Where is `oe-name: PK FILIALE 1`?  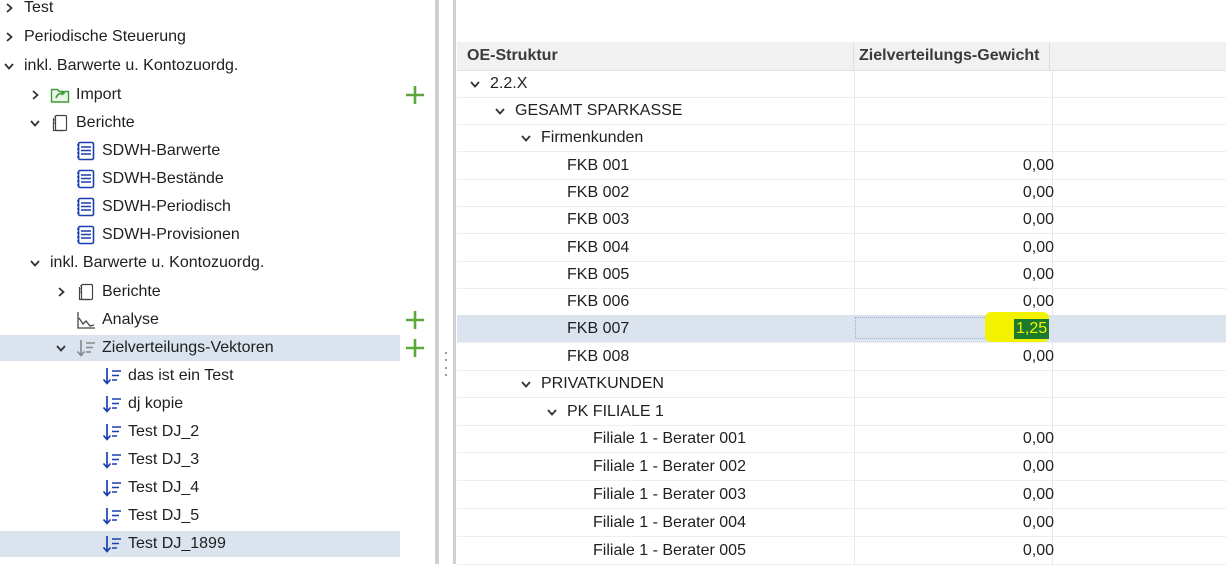
oe-name: PK FILIALE 1 is located at coordinates (615, 411).